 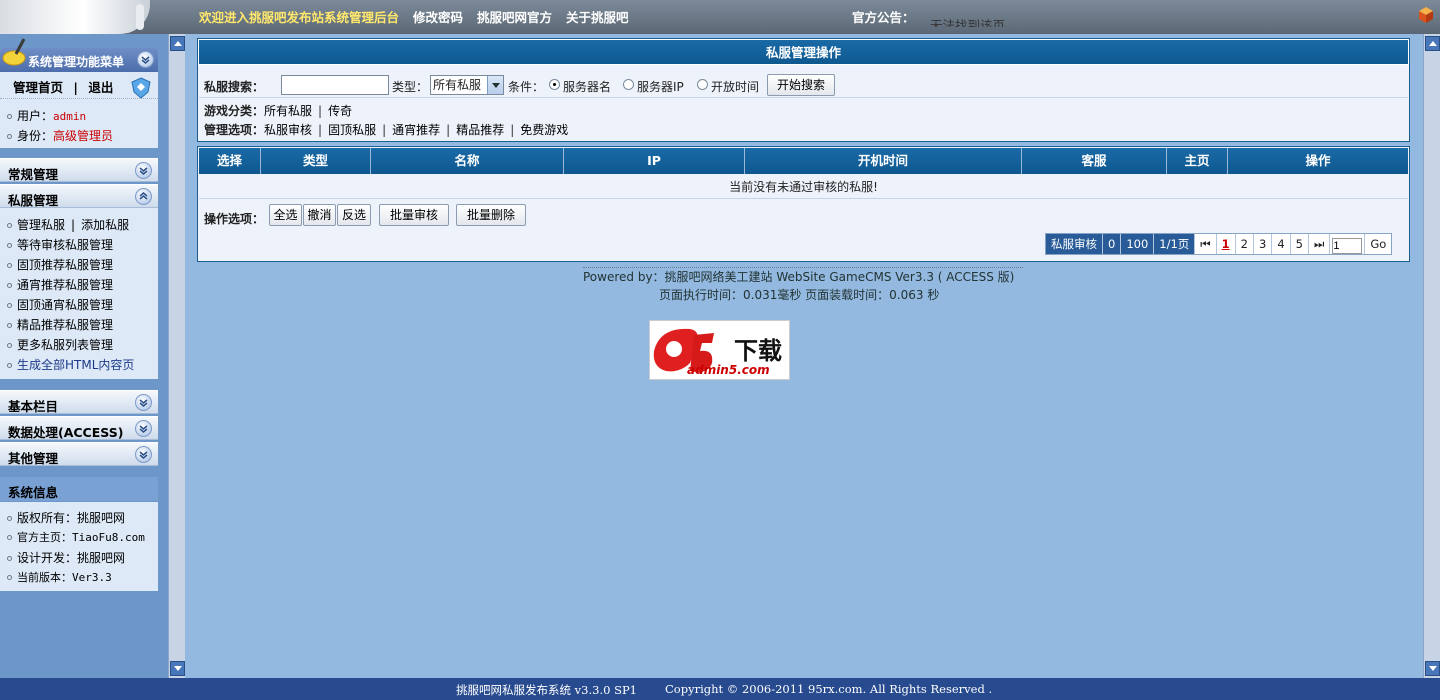 What do you see at coordinates (597, 17) in the screenshot?
I see `about-link: 关于挑服吧` at bounding box center [597, 17].